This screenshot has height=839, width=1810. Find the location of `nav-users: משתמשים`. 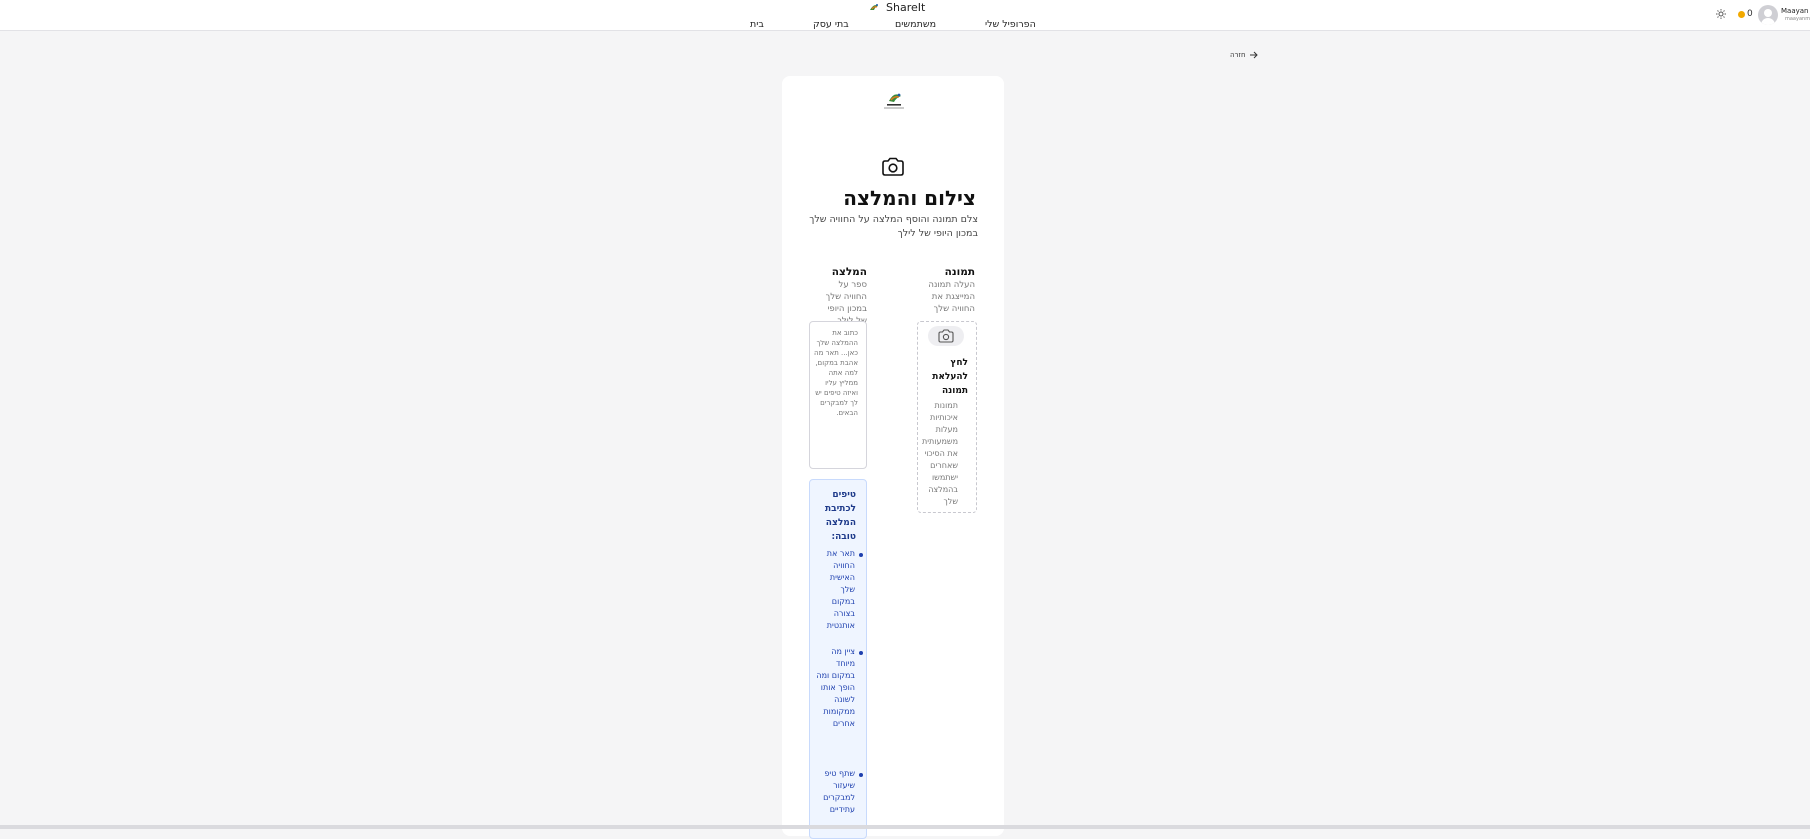

nav-users: משתמשים is located at coordinates (915, 24).